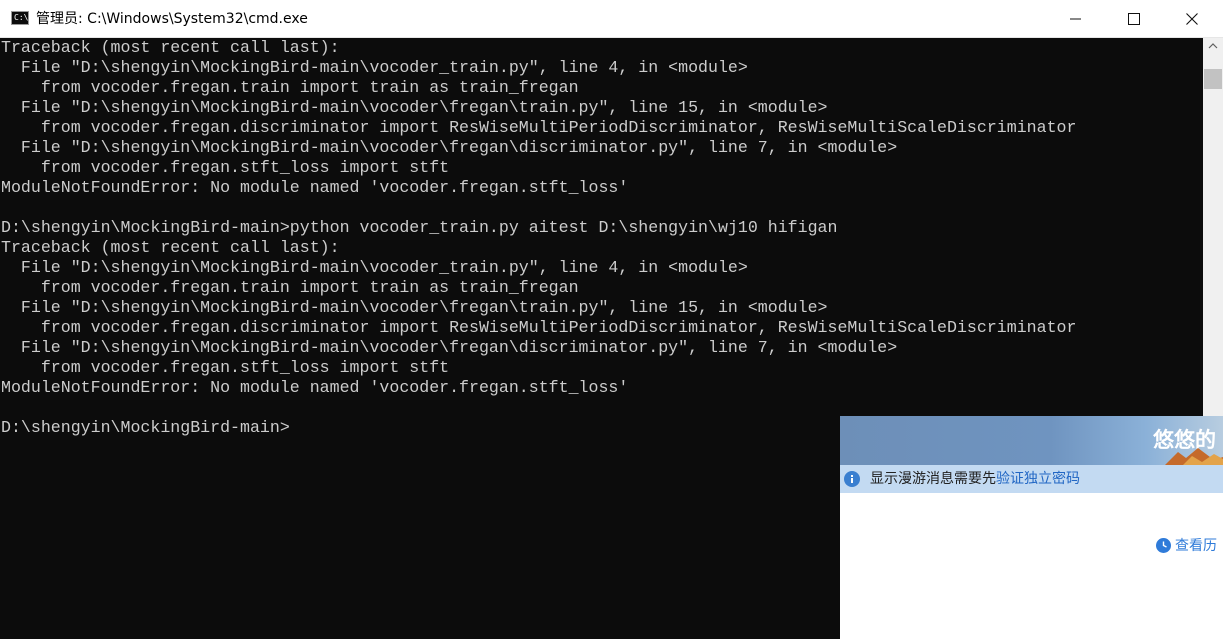 Image resolution: width=1223 pixels, height=639 pixels. I want to click on notification-popup: 悠悠的 显示漫游消息需要先验证独立密码 查看历, so click(1031, 527).